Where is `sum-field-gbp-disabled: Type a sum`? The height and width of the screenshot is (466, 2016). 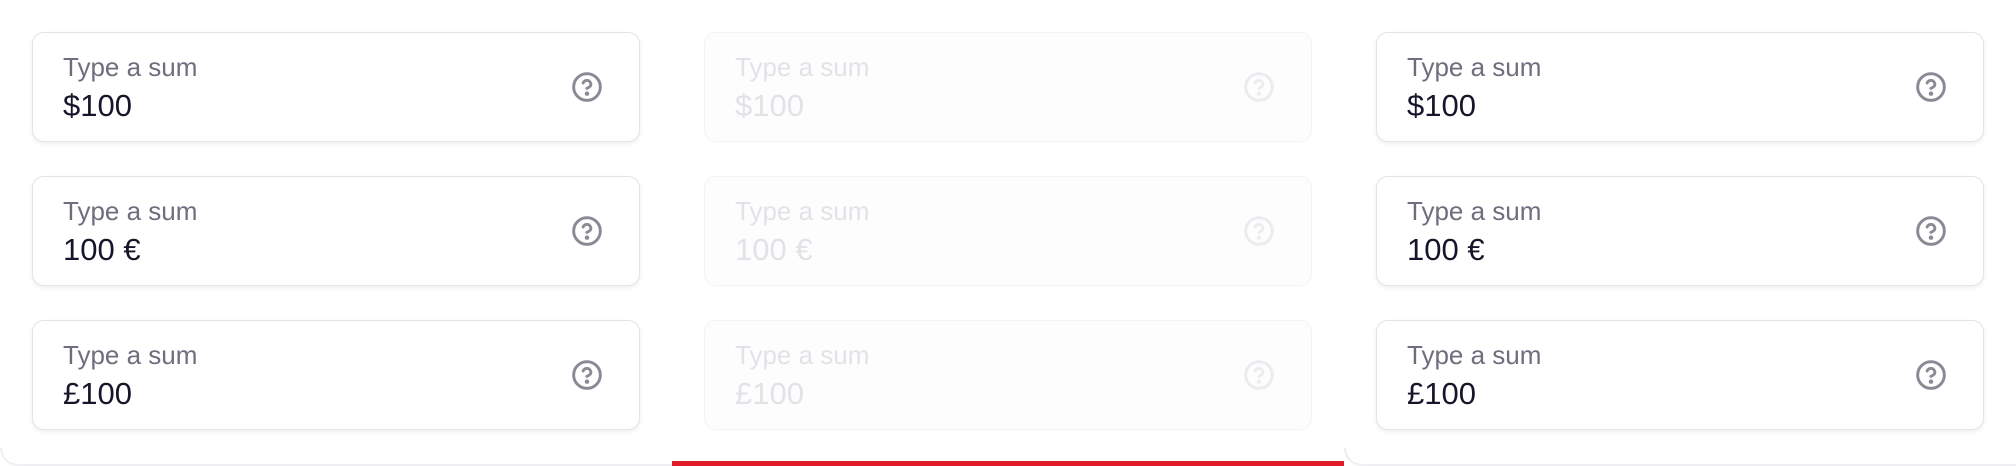 sum-field-gbp-disabled: Type a sum is located at coordinates (1008, 375).